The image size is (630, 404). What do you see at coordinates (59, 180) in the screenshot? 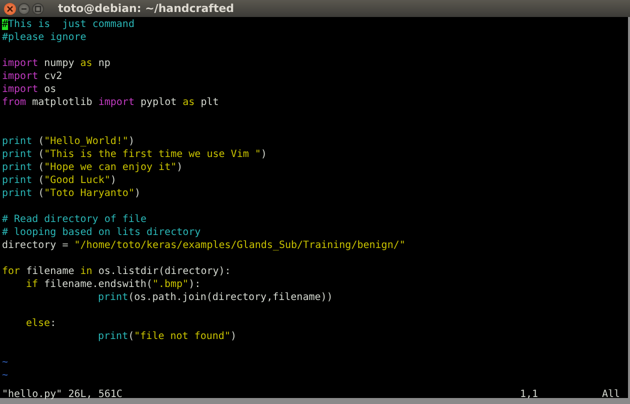
I see `code-line: print ("Good Luck")` at bounding box center [59, 180].